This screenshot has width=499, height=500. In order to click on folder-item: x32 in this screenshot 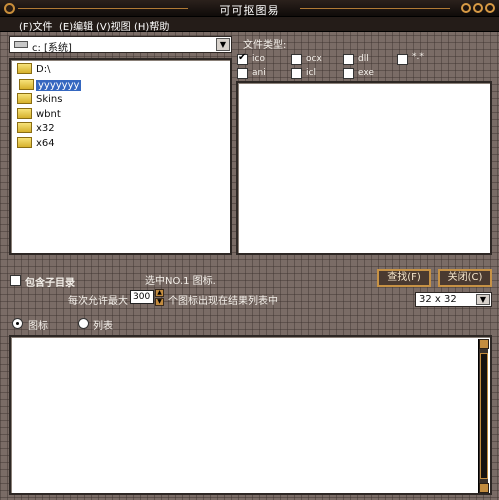, I will do `click(37, 129)`.